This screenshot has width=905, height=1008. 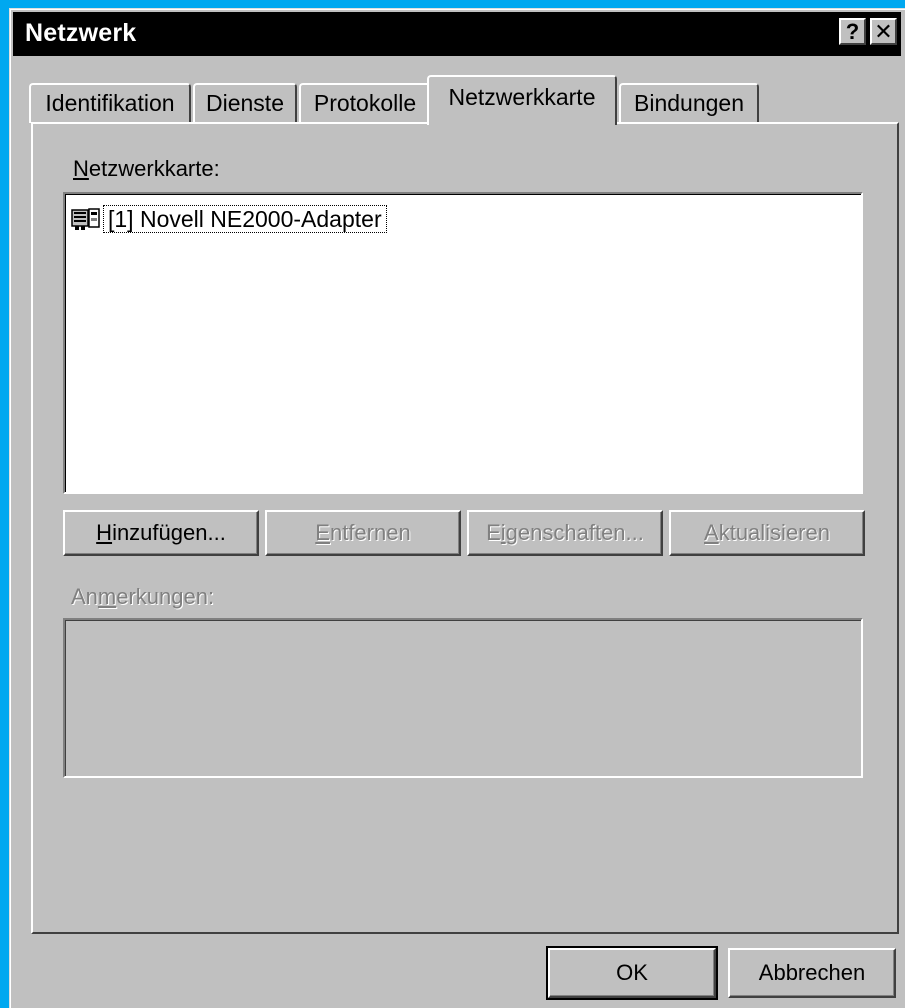 What do you see at coordinates (883, 31) in the screenshot?
I see `close-icon: ✕` at bounding box center [883, 31].